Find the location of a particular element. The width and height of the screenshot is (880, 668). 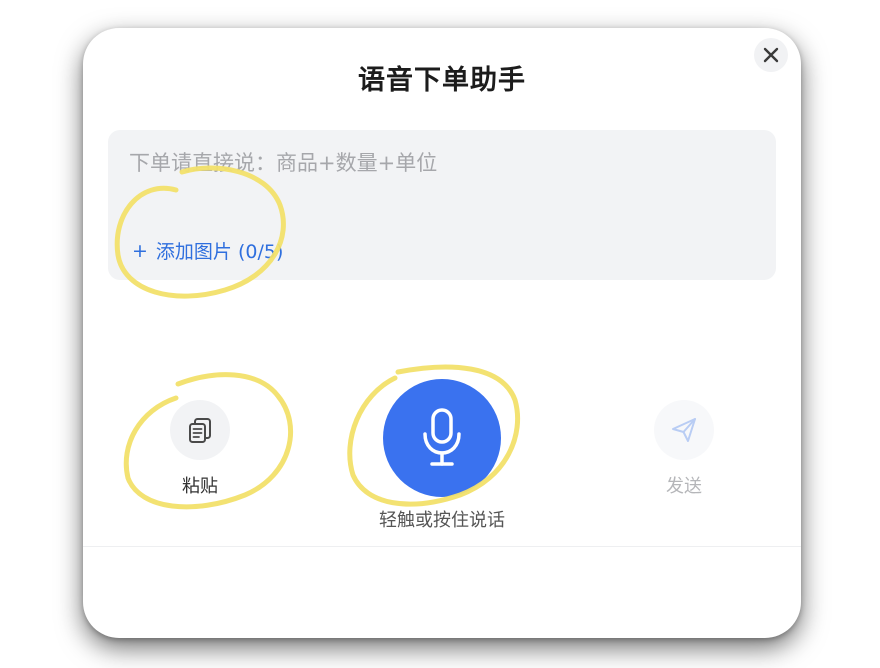

paste-icon-circle is located at coordinates (200, 430).